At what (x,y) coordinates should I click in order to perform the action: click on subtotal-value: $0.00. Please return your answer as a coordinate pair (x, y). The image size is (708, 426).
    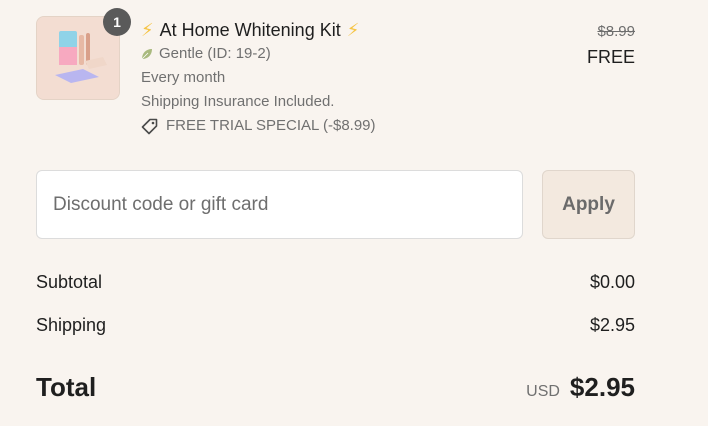
    Looking at the image, I should click on (612, 281).